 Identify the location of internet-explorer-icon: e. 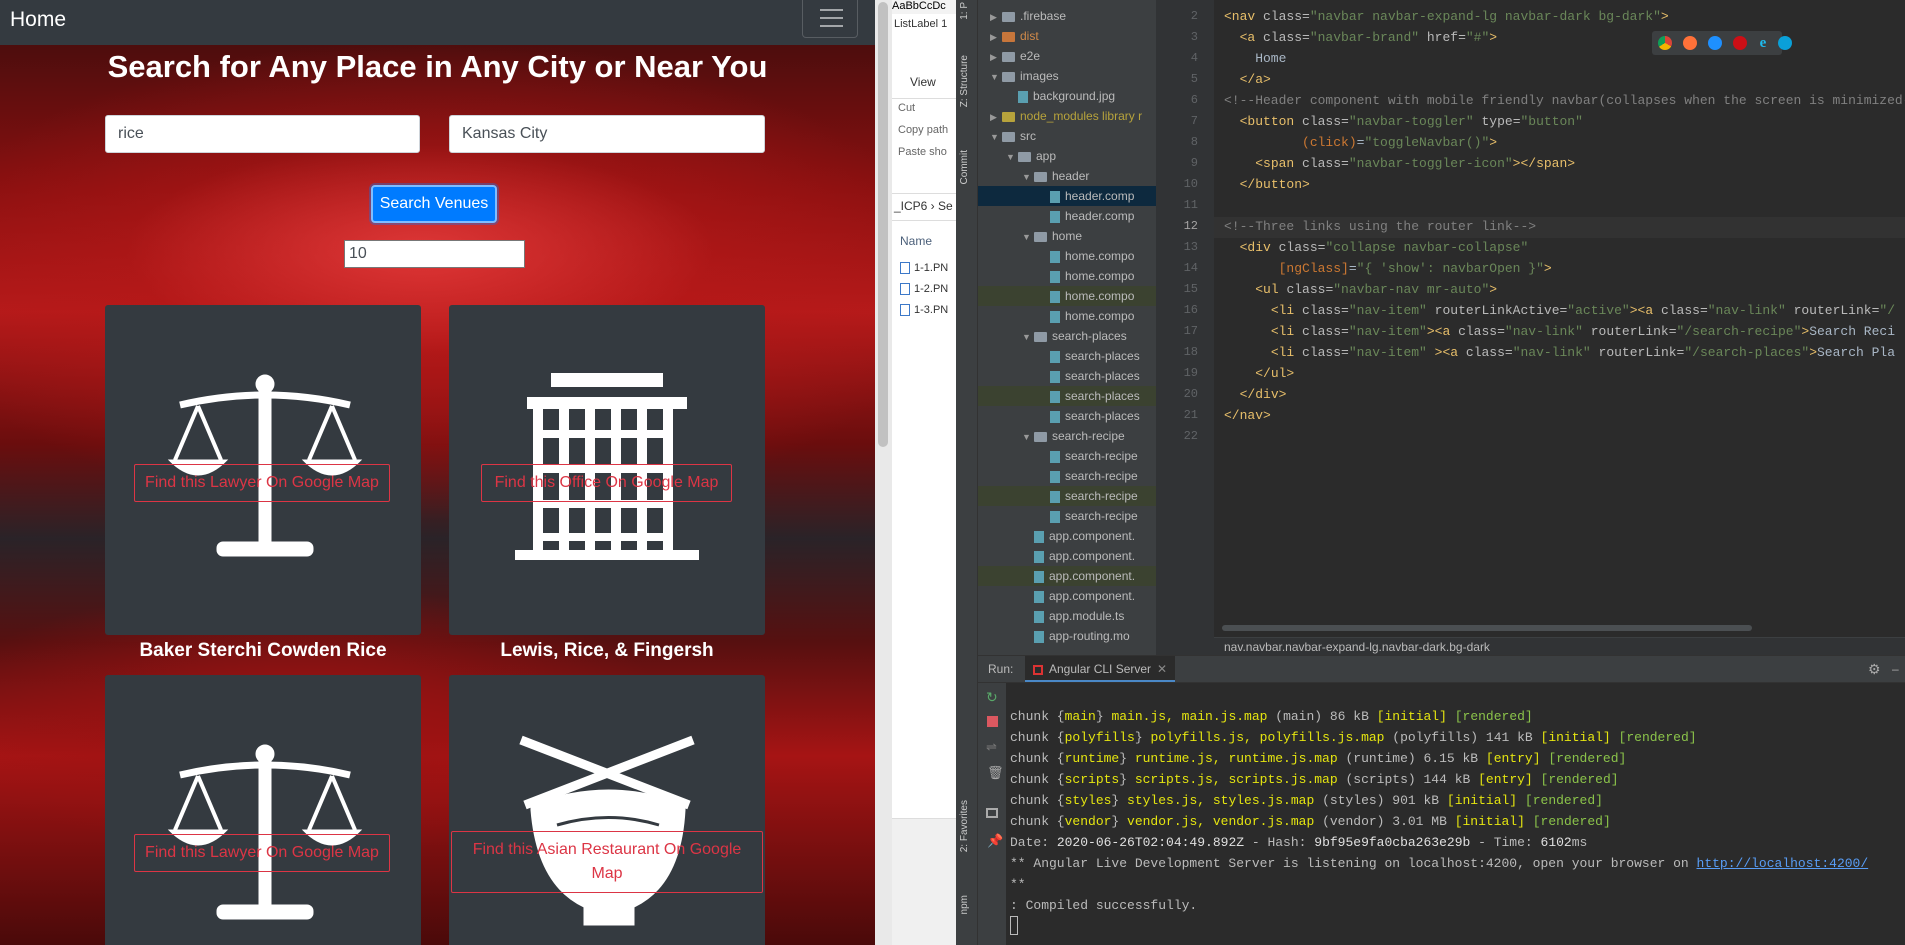
(1763, 43).